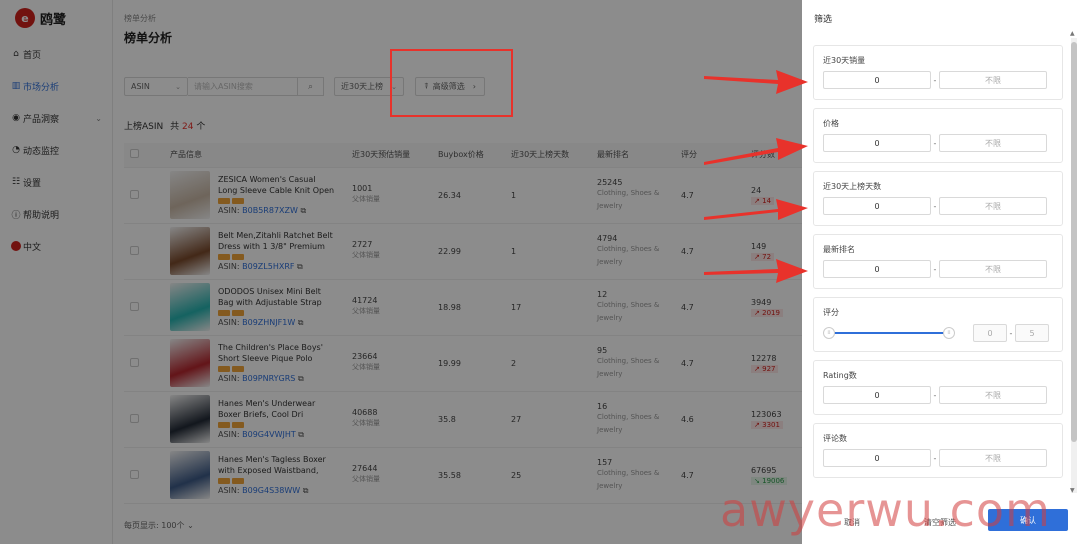 Image resolution: width=1080 pixels, height=544 pixels. Describe the element at coordinates (831, 312) in the screenshot. I see `filter-section-label: 评分` at that location.